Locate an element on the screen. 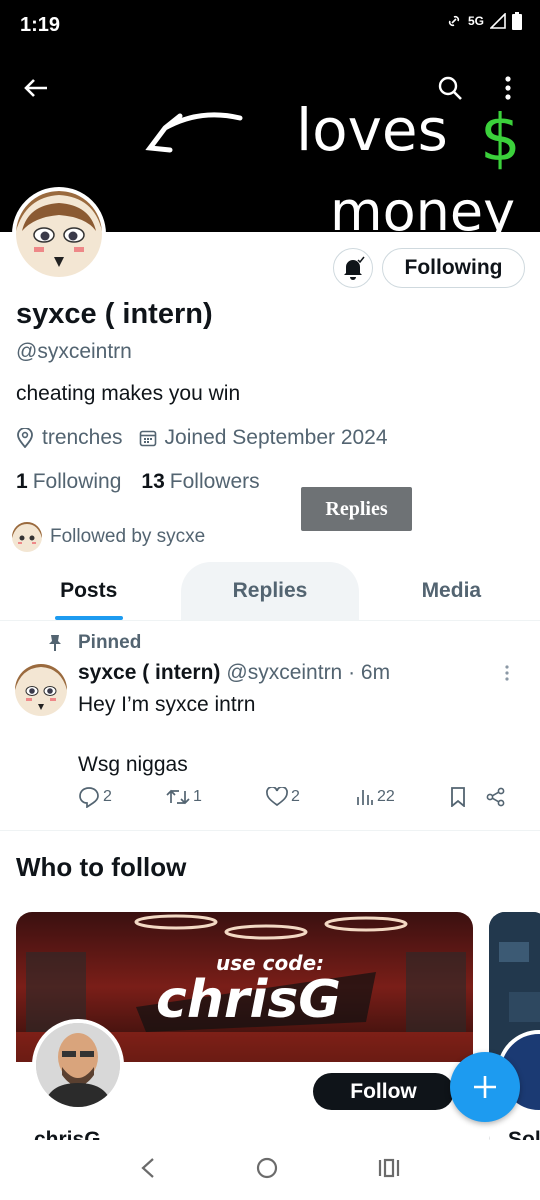  bald-man-avatar-image is located at coordinates (78, 1065).